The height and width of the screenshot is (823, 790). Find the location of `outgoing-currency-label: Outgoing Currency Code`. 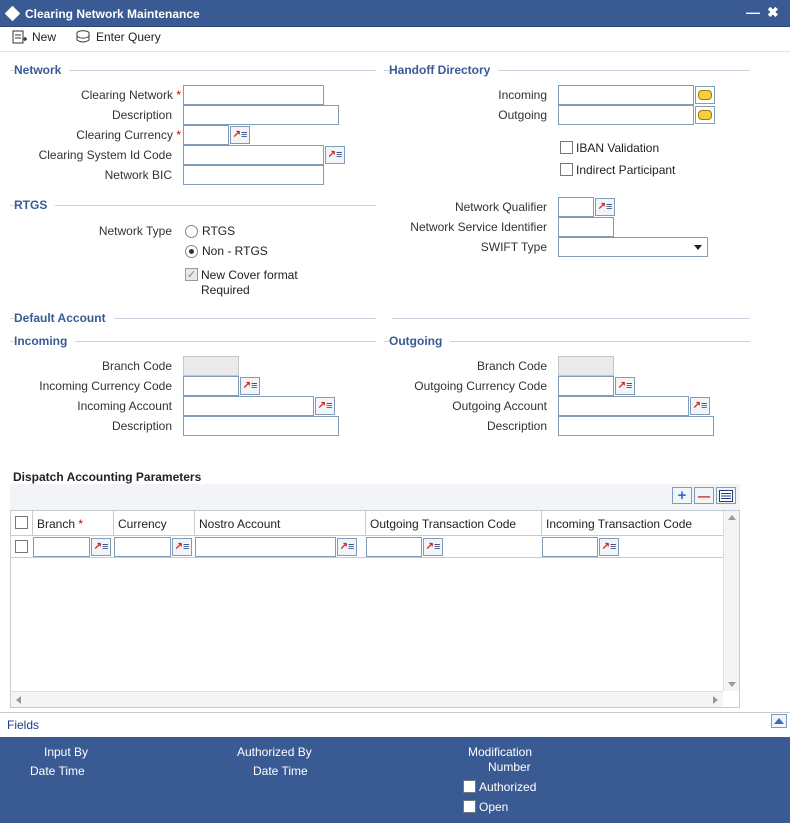

outgoing-currency-label: Outgoing Currency Code is located at coordinates (480, 386).